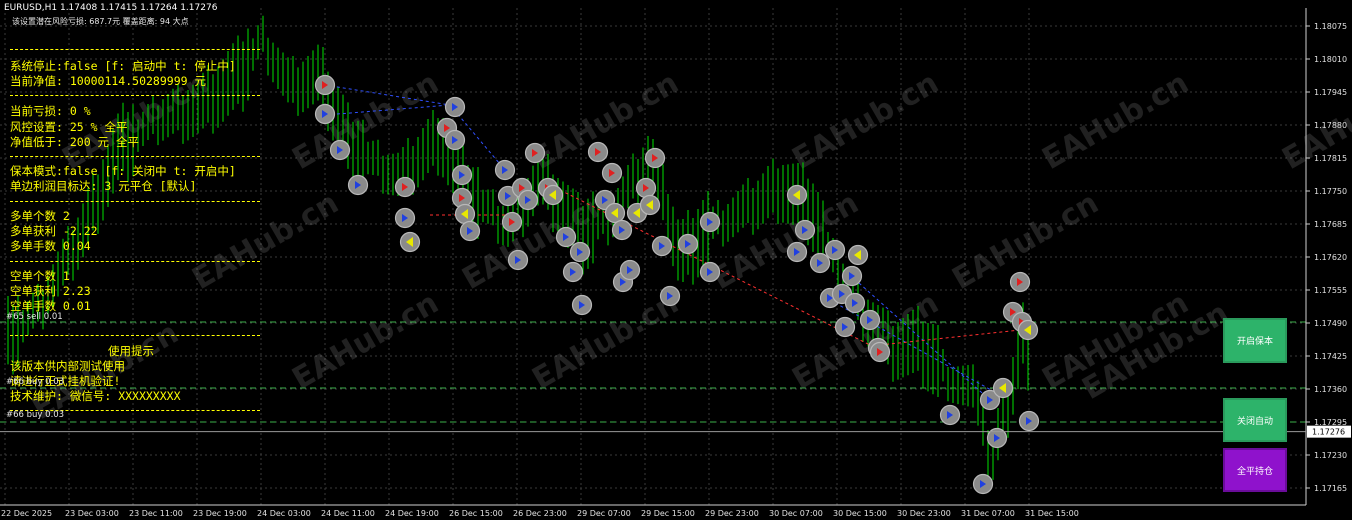 The image size is (1352, 520). What do you see at coordinates (476, 513) in the screenshot?
I see `time-axis-label: 26 Dec 15:00` at bounding box center [476, 513].